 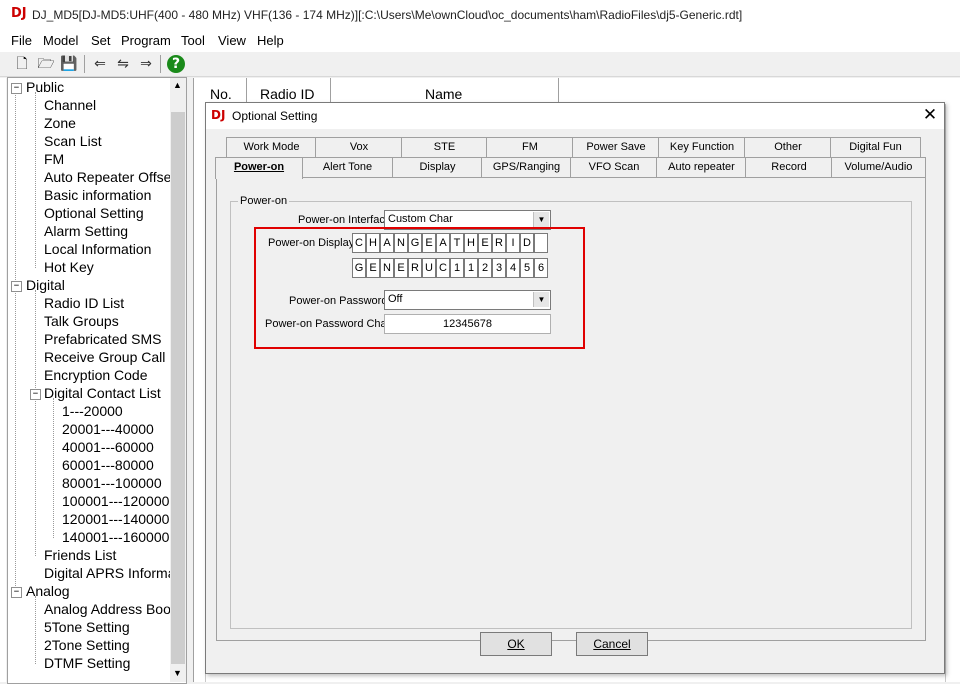 I want to click on tree-node-receive-group-call: Receive Group Call, so click(x=104, y=357).